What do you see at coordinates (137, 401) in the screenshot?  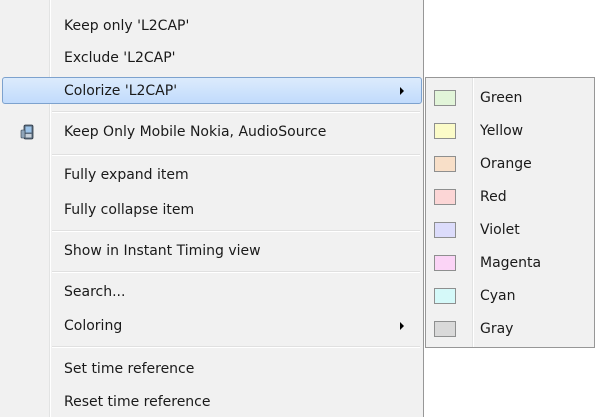 I see `menu-item-label: Reset time reference` at bounding box center [137, 401].